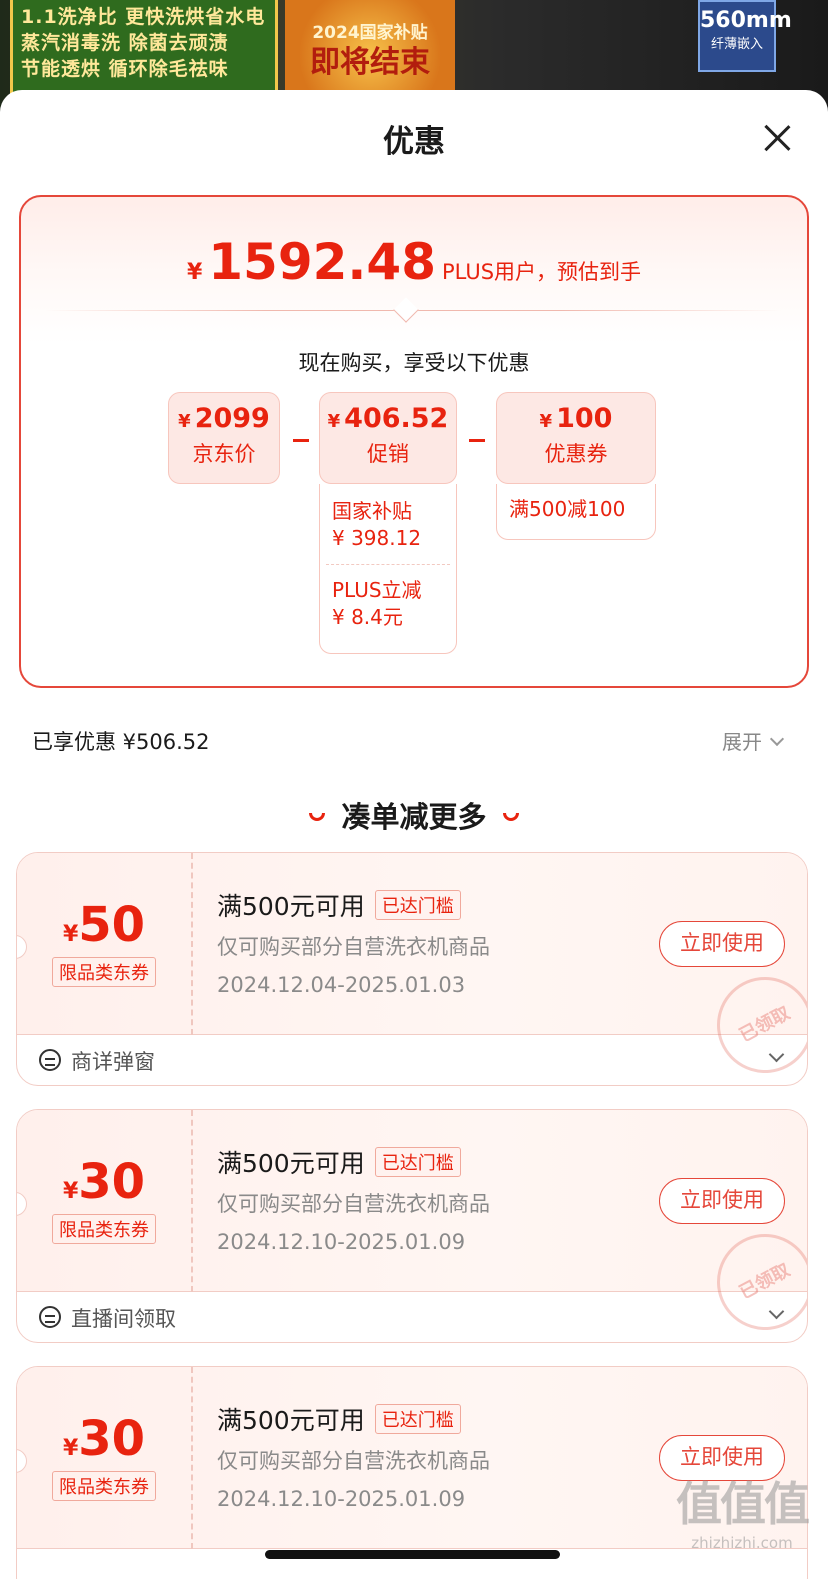 This screenshot has height=1579, width=828. I want to click on section-header: 凑单减更多, so click(414, 815).